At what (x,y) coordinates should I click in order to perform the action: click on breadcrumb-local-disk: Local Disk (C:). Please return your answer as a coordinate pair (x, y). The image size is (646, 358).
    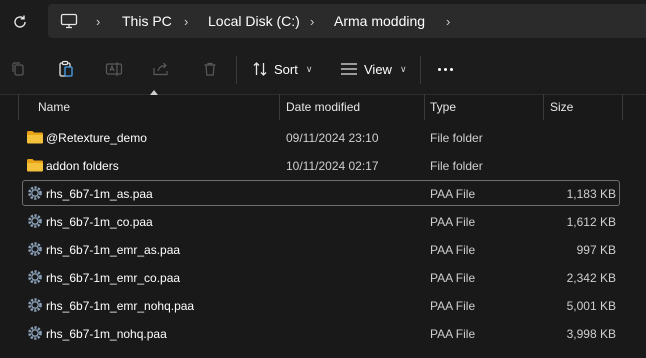
    Looking at the image, I should click on (254, 21).